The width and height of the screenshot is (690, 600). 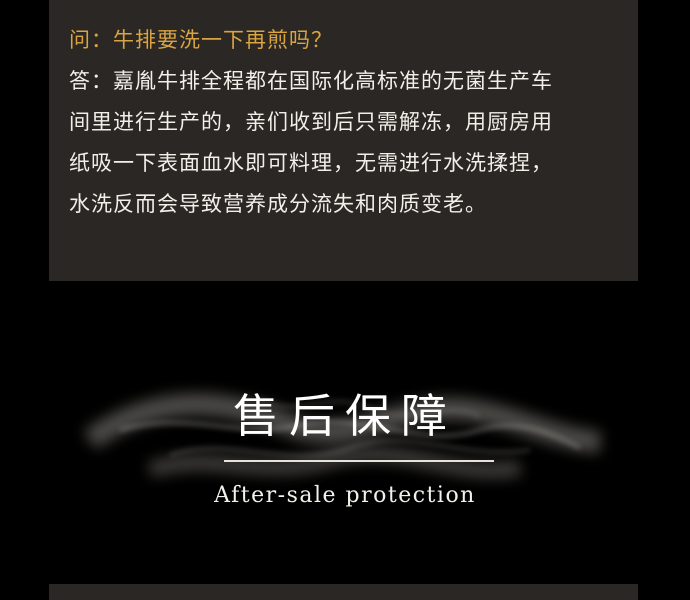 I want to click on section-subtitle: After-sale protection, so click(x=345, y=495).